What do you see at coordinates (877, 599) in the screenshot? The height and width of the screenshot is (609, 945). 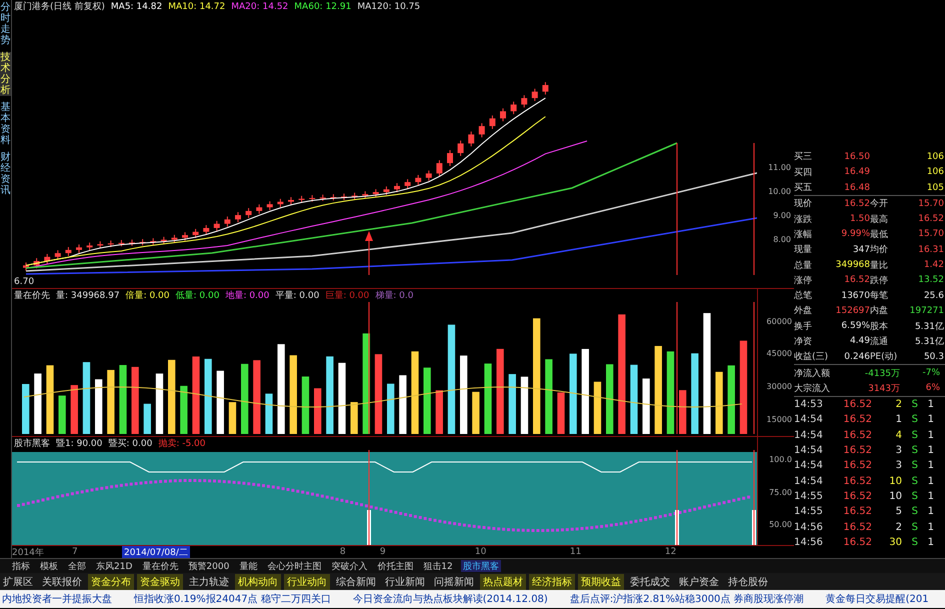 I see `news-link: 黄金每日交易提醒(201` at bounding box center [877, 599].